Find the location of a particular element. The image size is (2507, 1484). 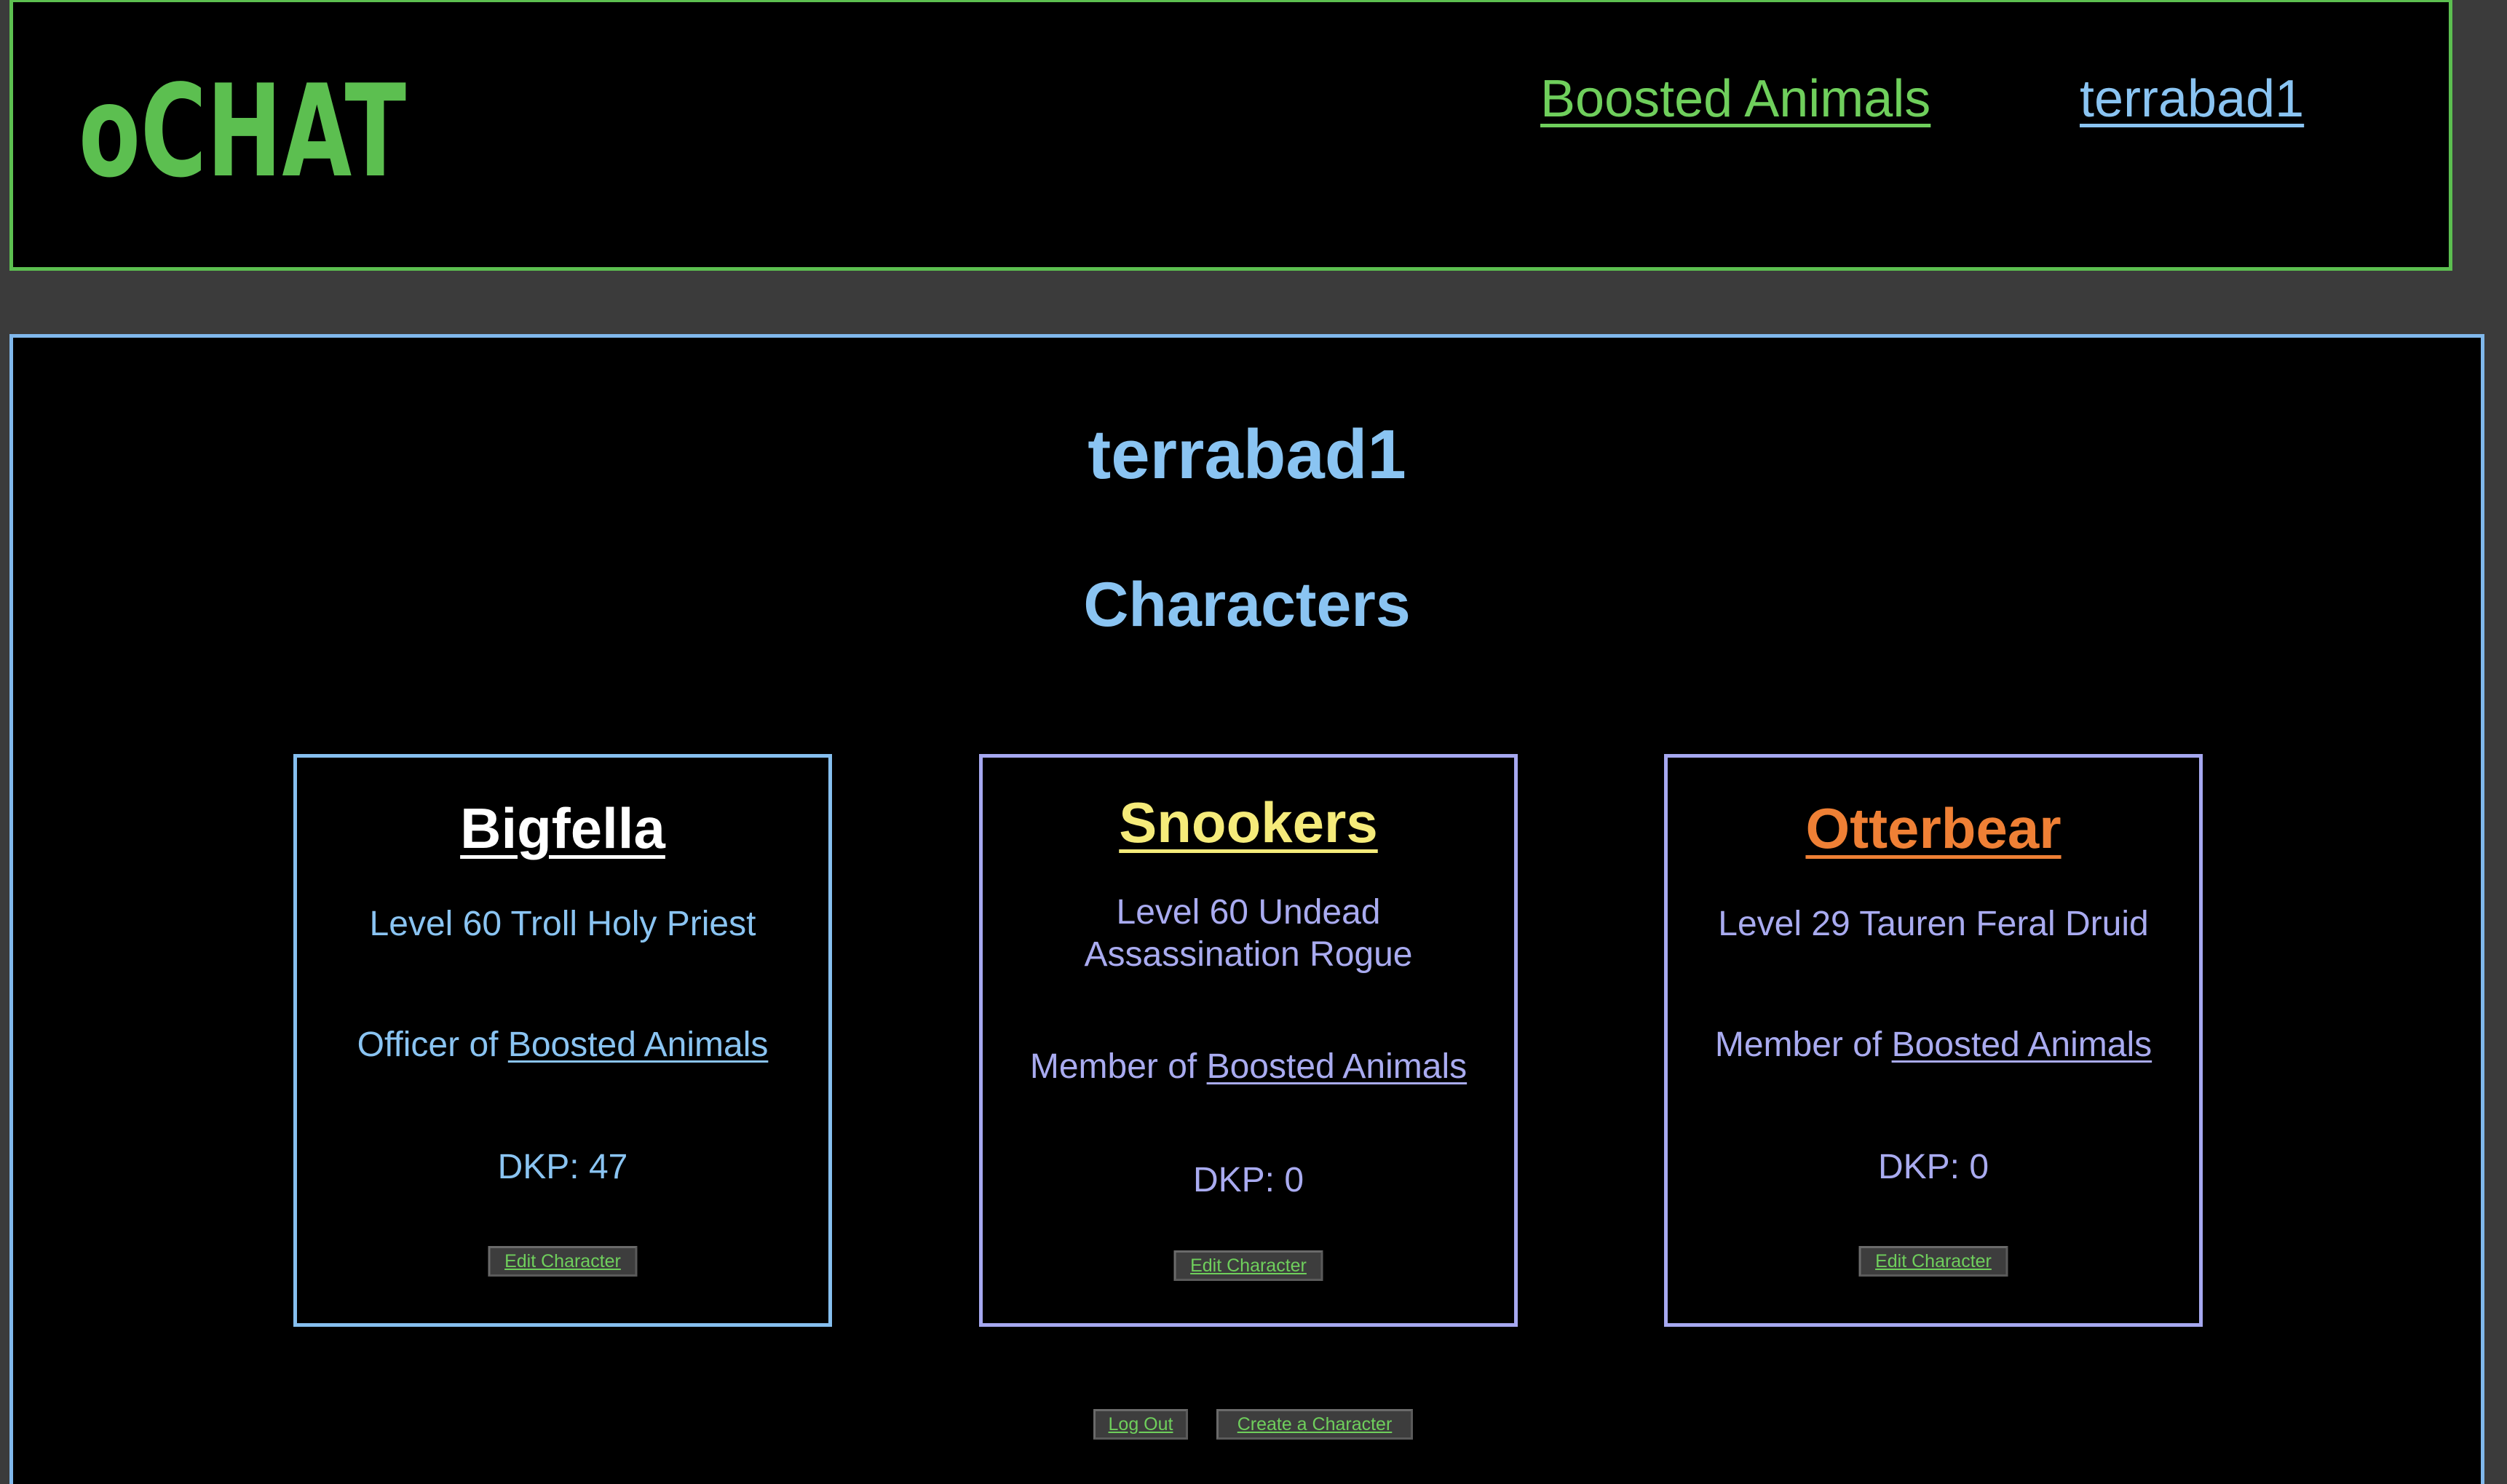

character-description: Level 60 Troll Holy Priest is located at coordinates (562, 924).